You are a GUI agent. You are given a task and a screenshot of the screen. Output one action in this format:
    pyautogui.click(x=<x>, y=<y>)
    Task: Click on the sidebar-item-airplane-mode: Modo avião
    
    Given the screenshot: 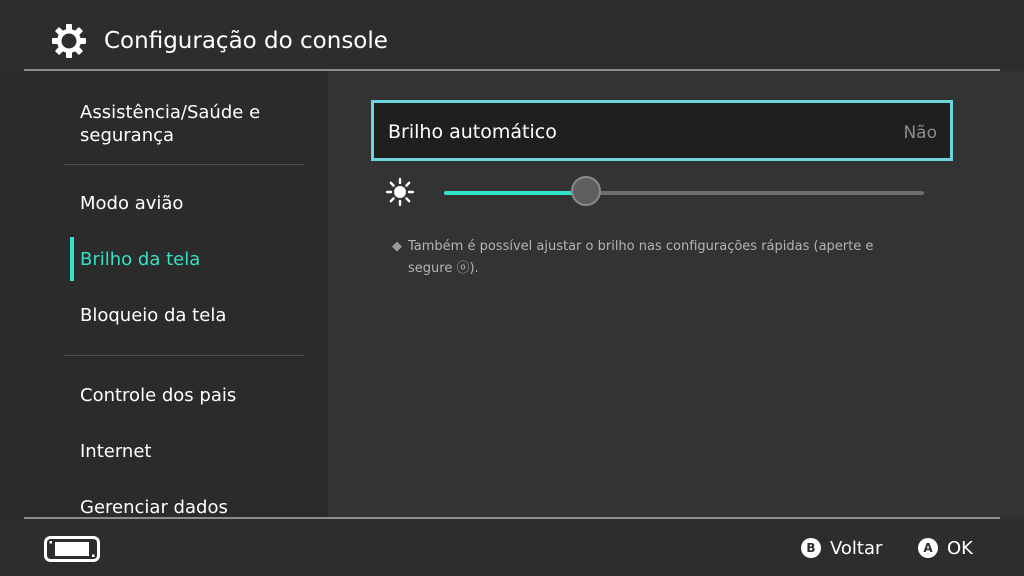 What is the action you would take?
    pyautogui.click(x=131, y=203)
    